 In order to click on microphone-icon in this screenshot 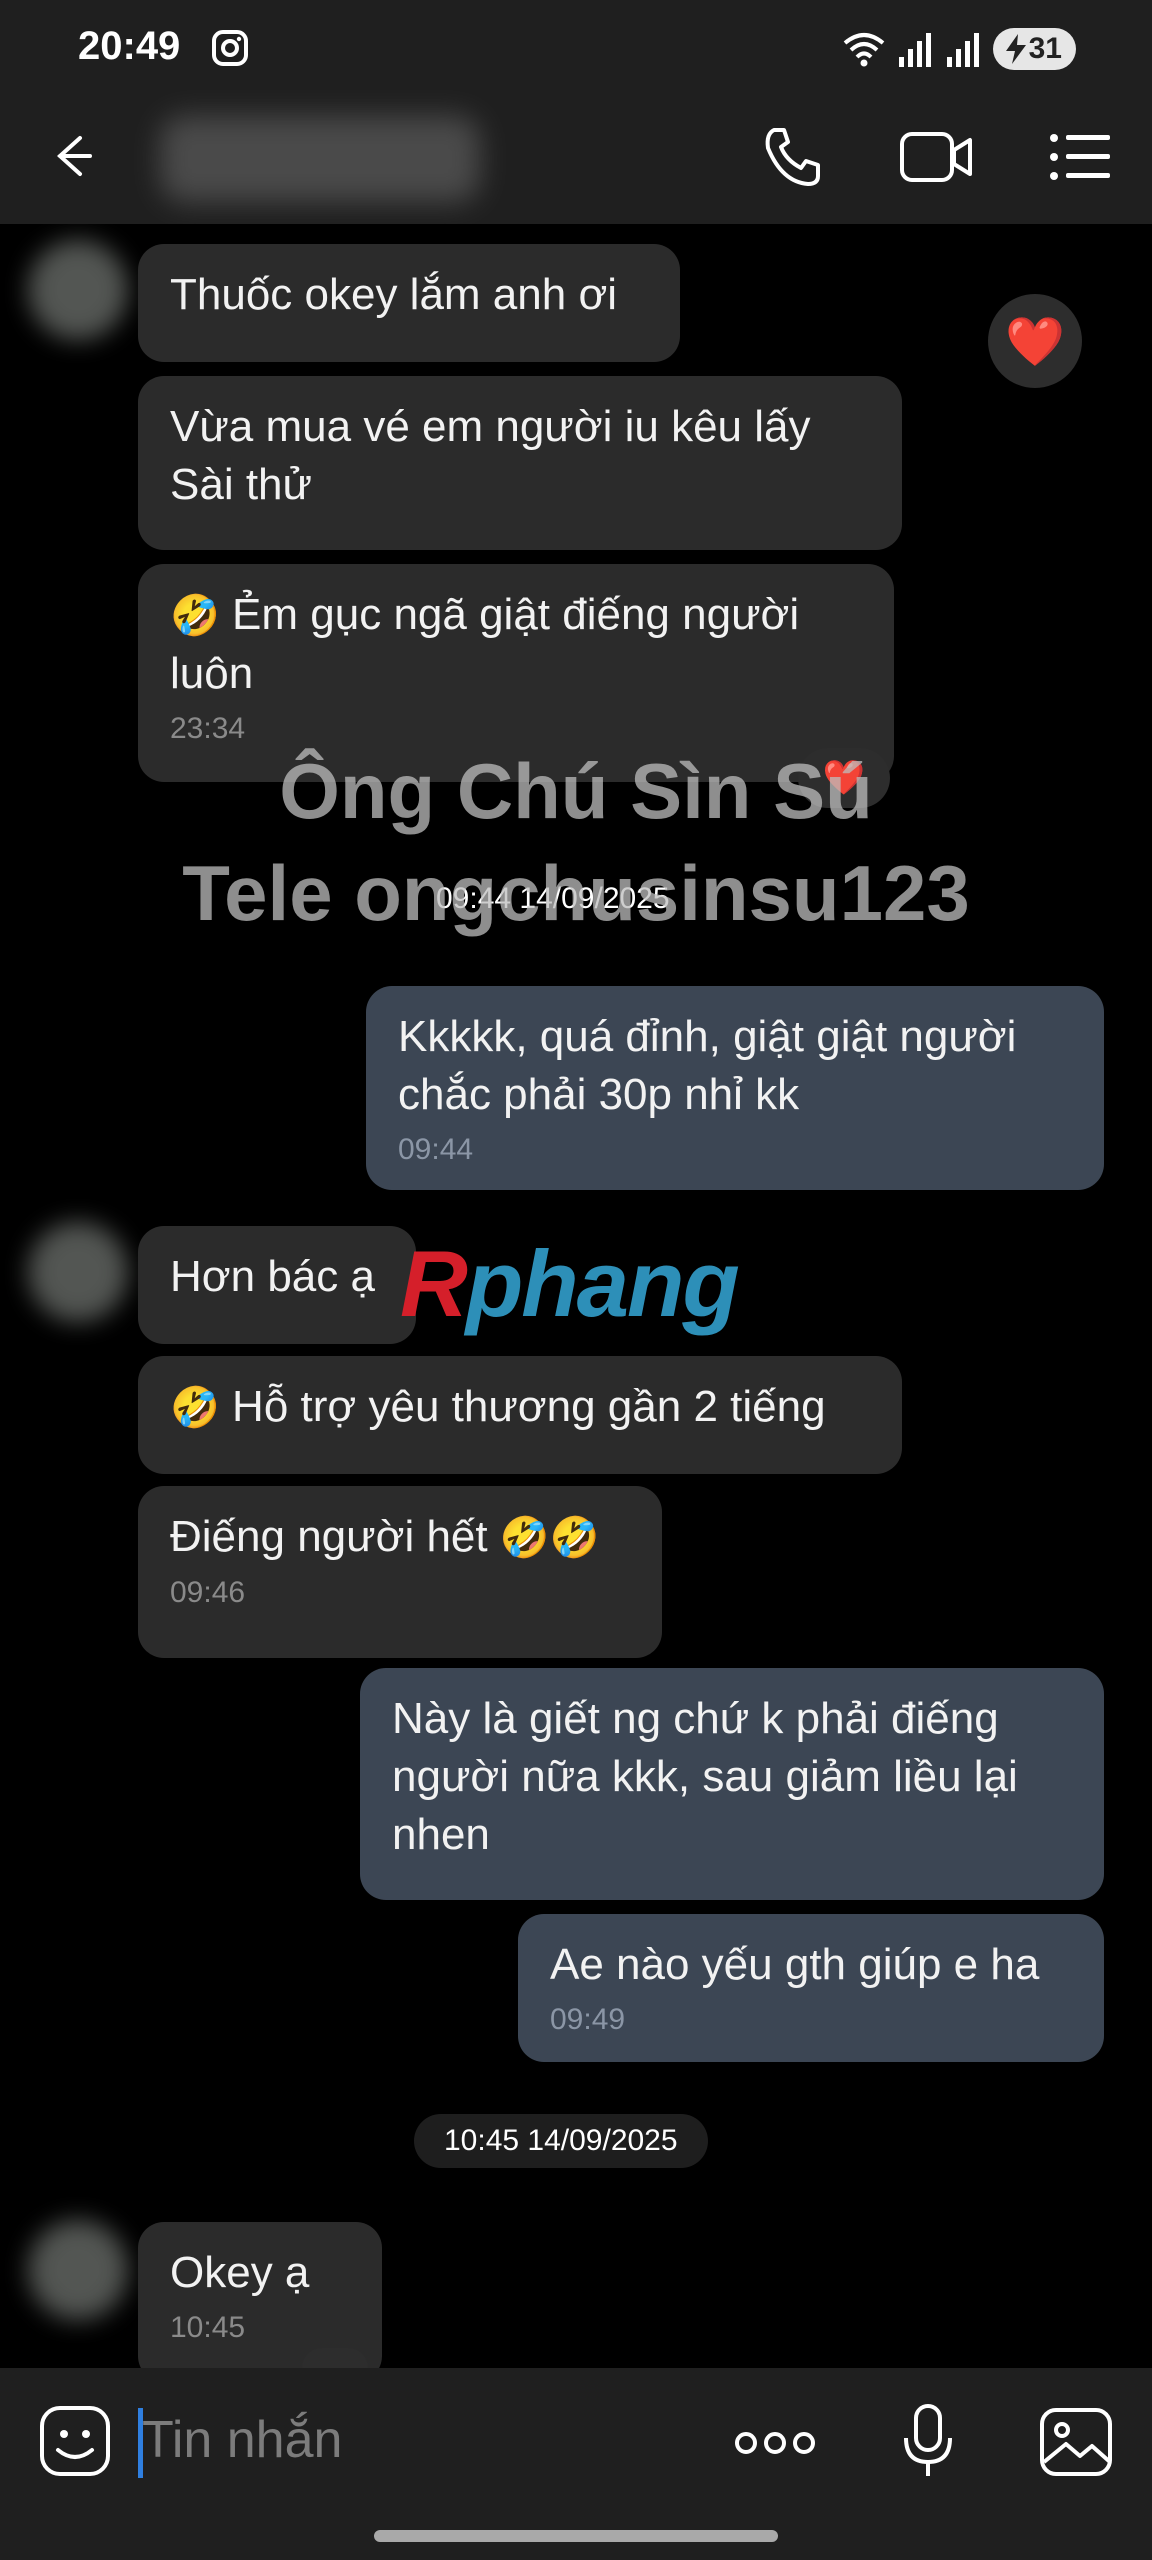, I will do `click(928, 2442)`.